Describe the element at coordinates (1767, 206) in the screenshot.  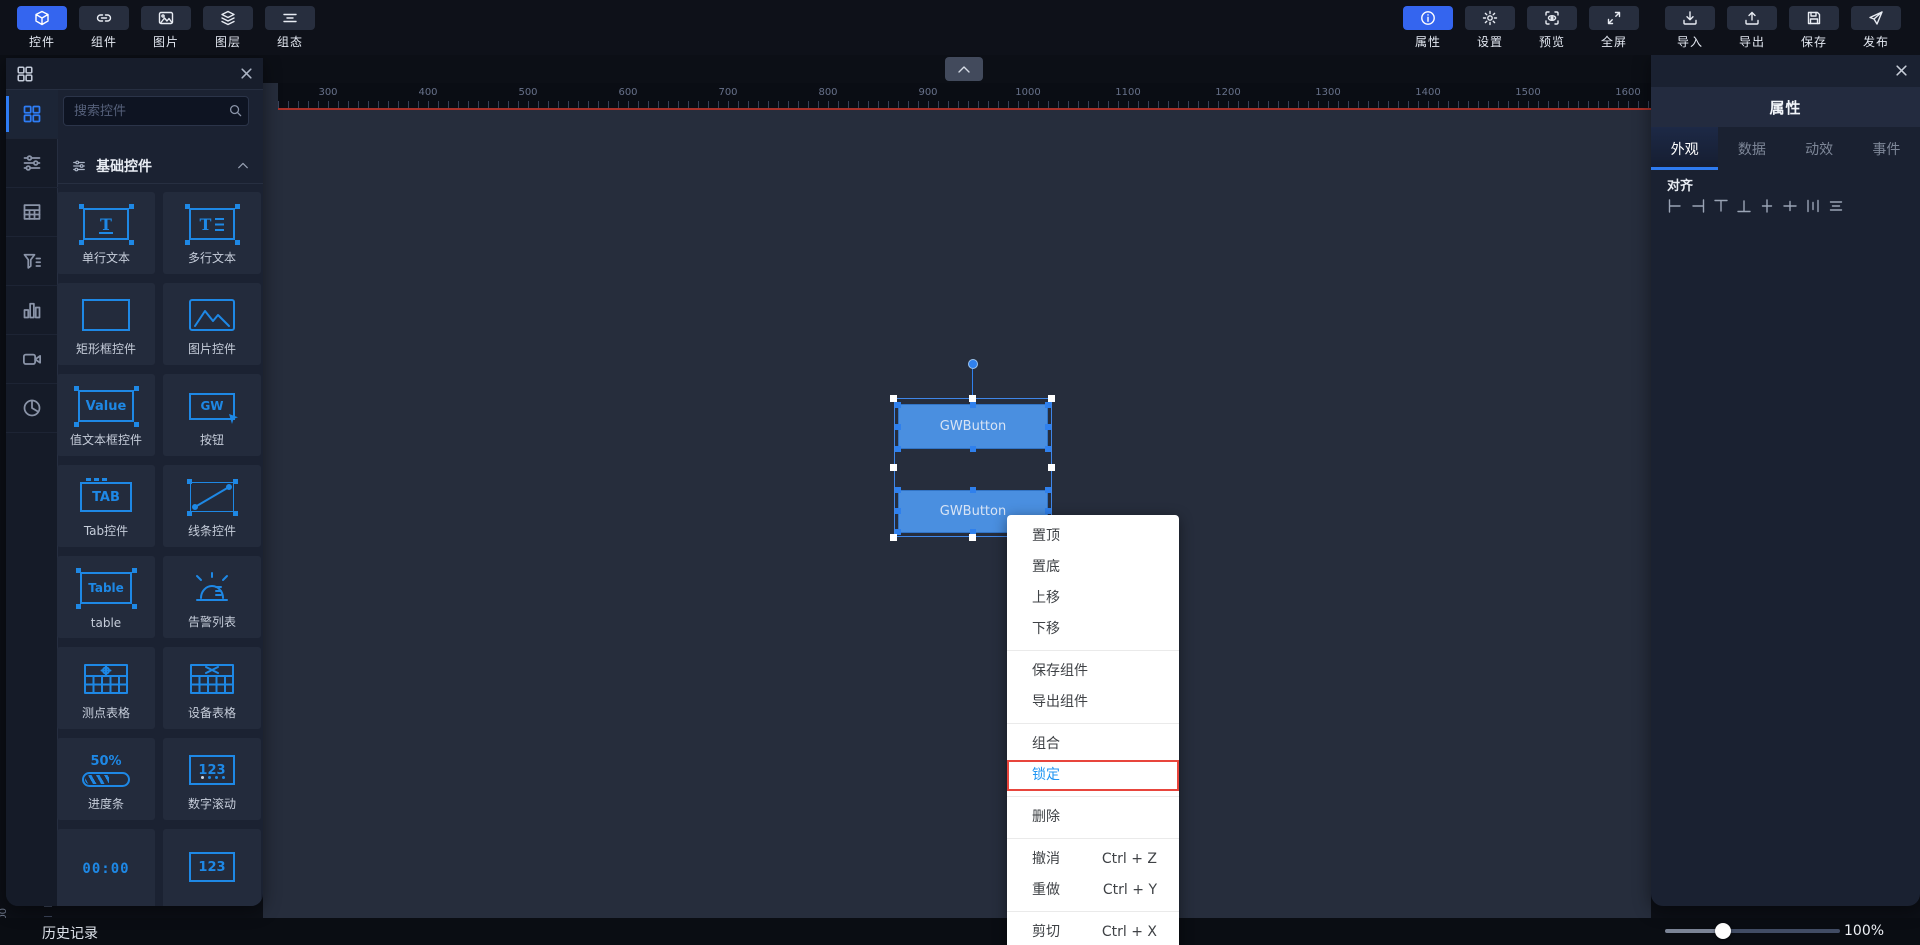
I see `align-vertical-center-icon` at that location.